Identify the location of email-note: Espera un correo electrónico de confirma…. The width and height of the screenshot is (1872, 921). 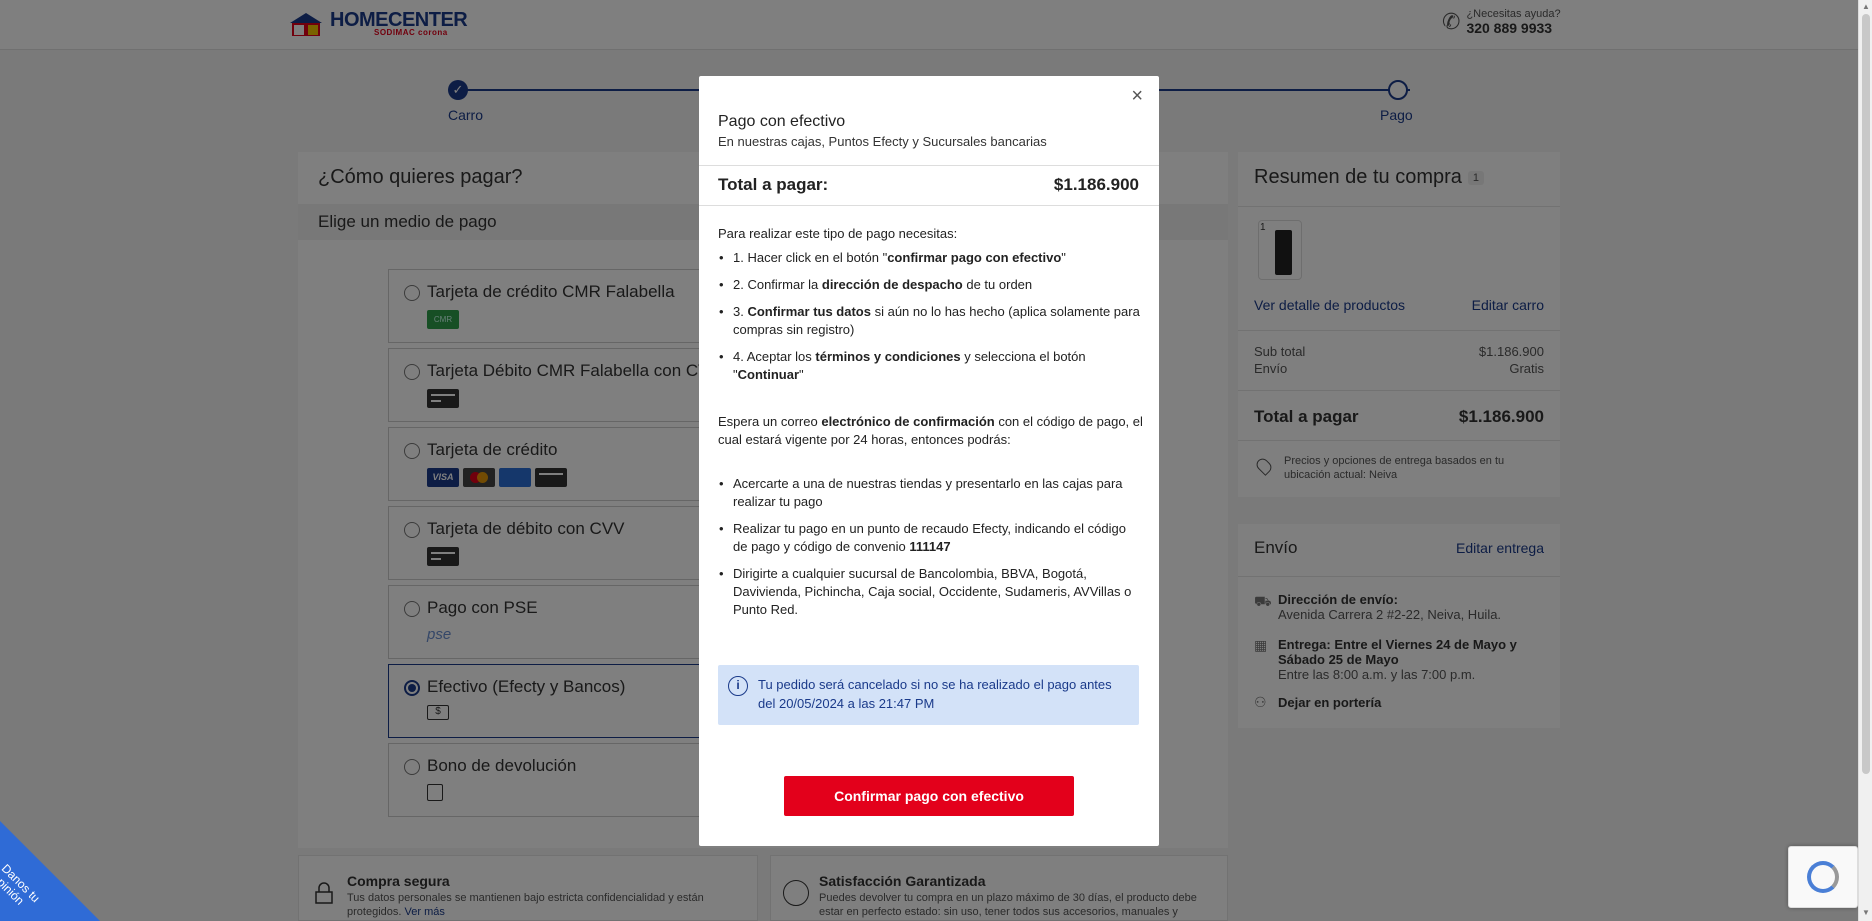
(930, 430).